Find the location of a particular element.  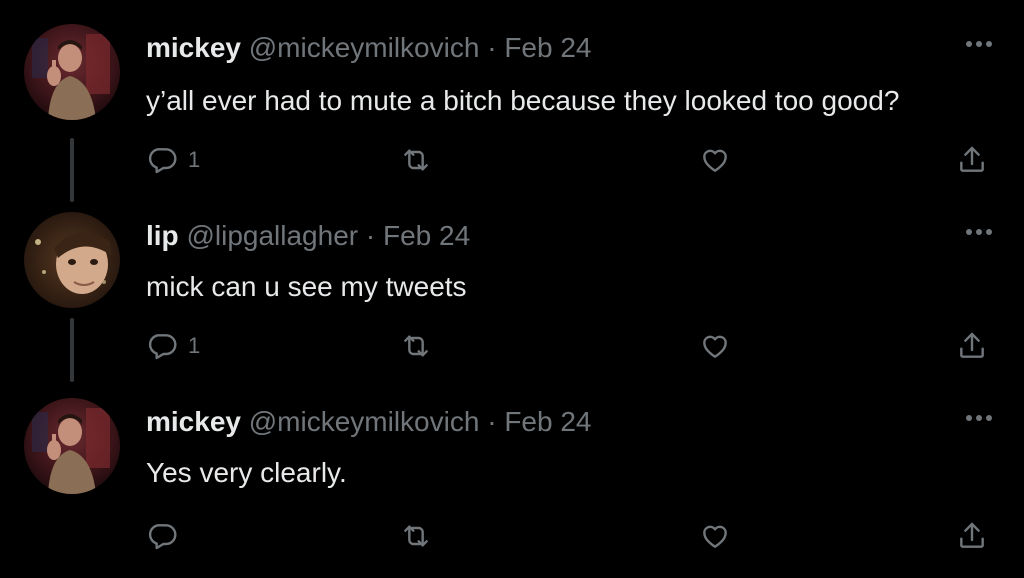

display-name: lip is located at coordinates (162, 235).